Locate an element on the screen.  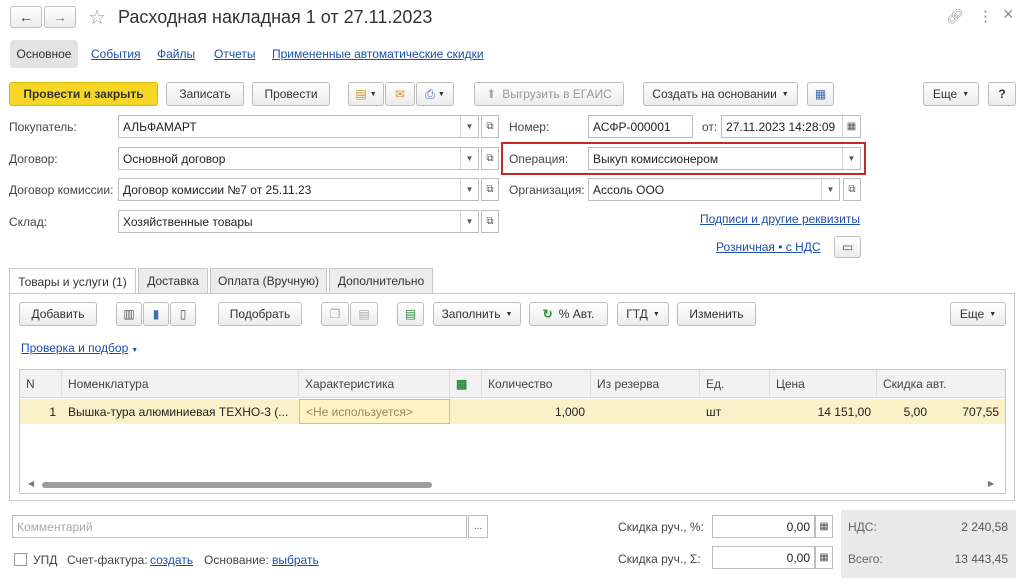
signatures-link: Подписи и другие реквизиты is located at coordinates (780, 219).